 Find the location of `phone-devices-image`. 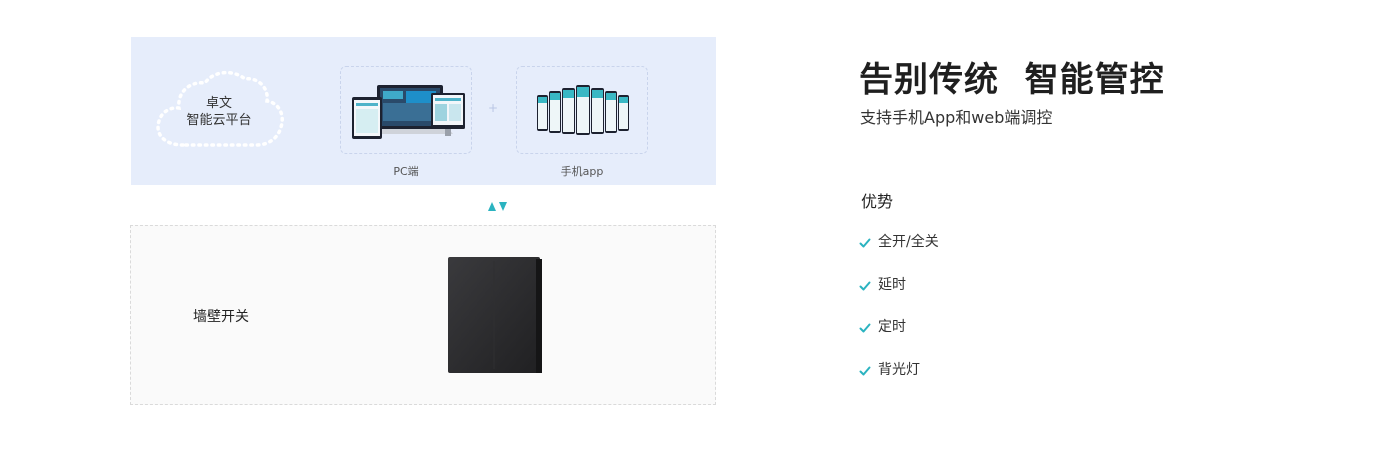

phone-devices-image is located at coordinates (583, 110).